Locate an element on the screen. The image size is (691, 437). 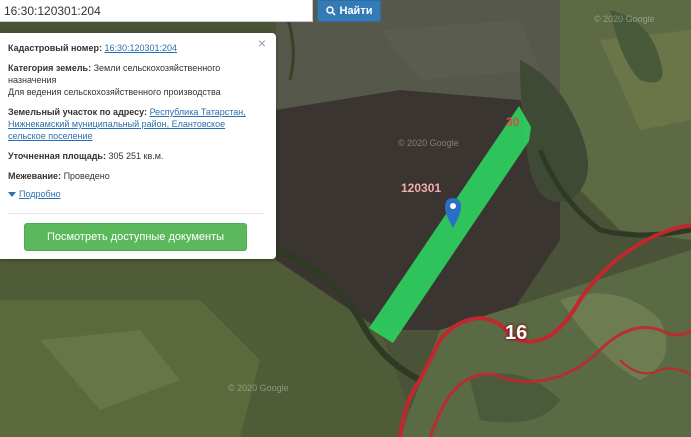
close-icon: × is located at coordinates (262, 43).